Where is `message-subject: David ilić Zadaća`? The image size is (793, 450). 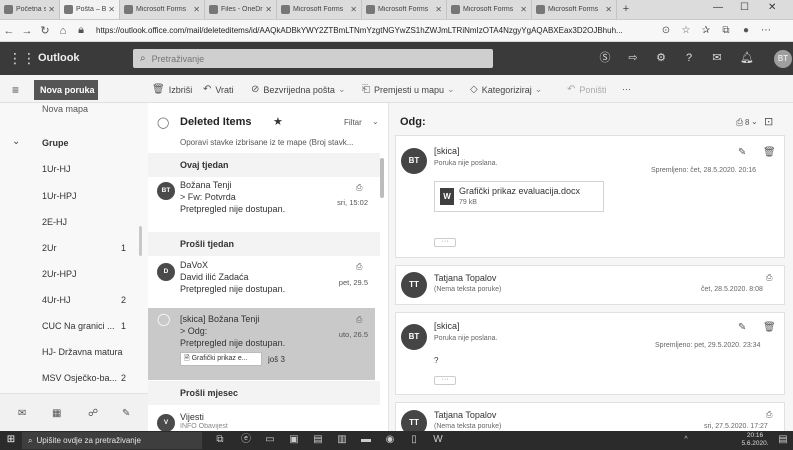
message-subject: David ilić Zadaća is located at coordinates (214, 277).